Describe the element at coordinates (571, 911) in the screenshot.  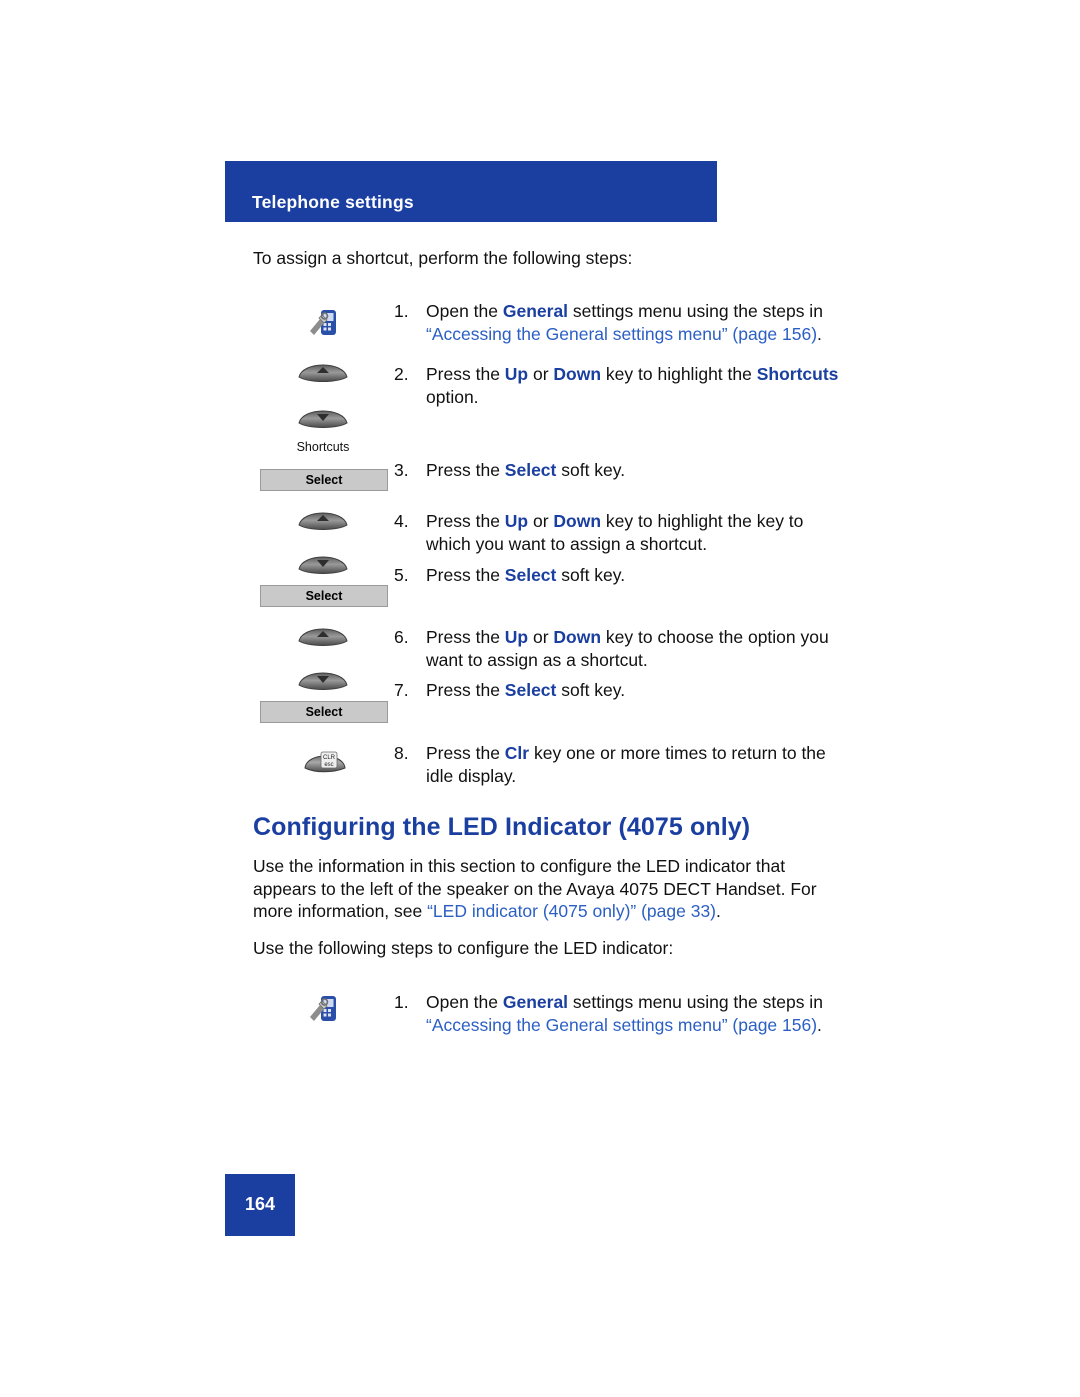
I see `led-indicator-cross-reference-link: “LED indicator (4075 only)” (page 33)` at that location.